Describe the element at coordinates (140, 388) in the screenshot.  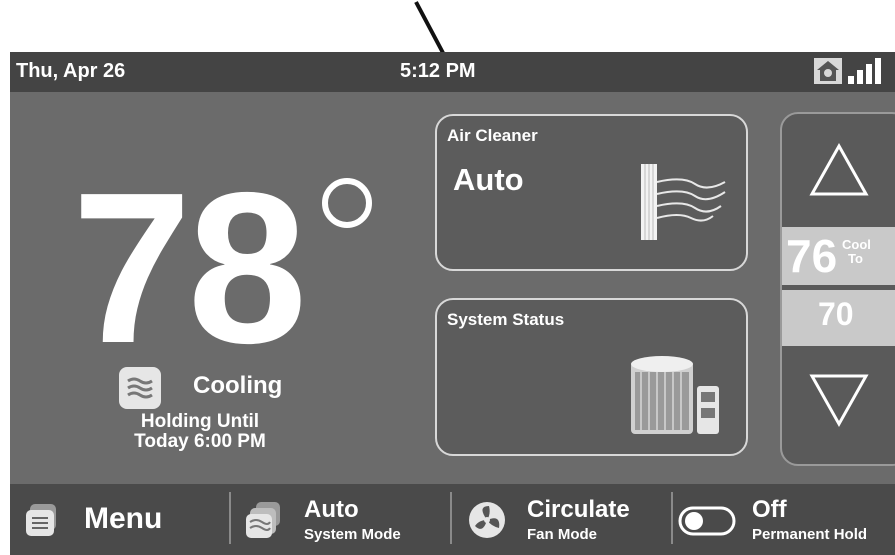
I see `cooling-icon` at that location.